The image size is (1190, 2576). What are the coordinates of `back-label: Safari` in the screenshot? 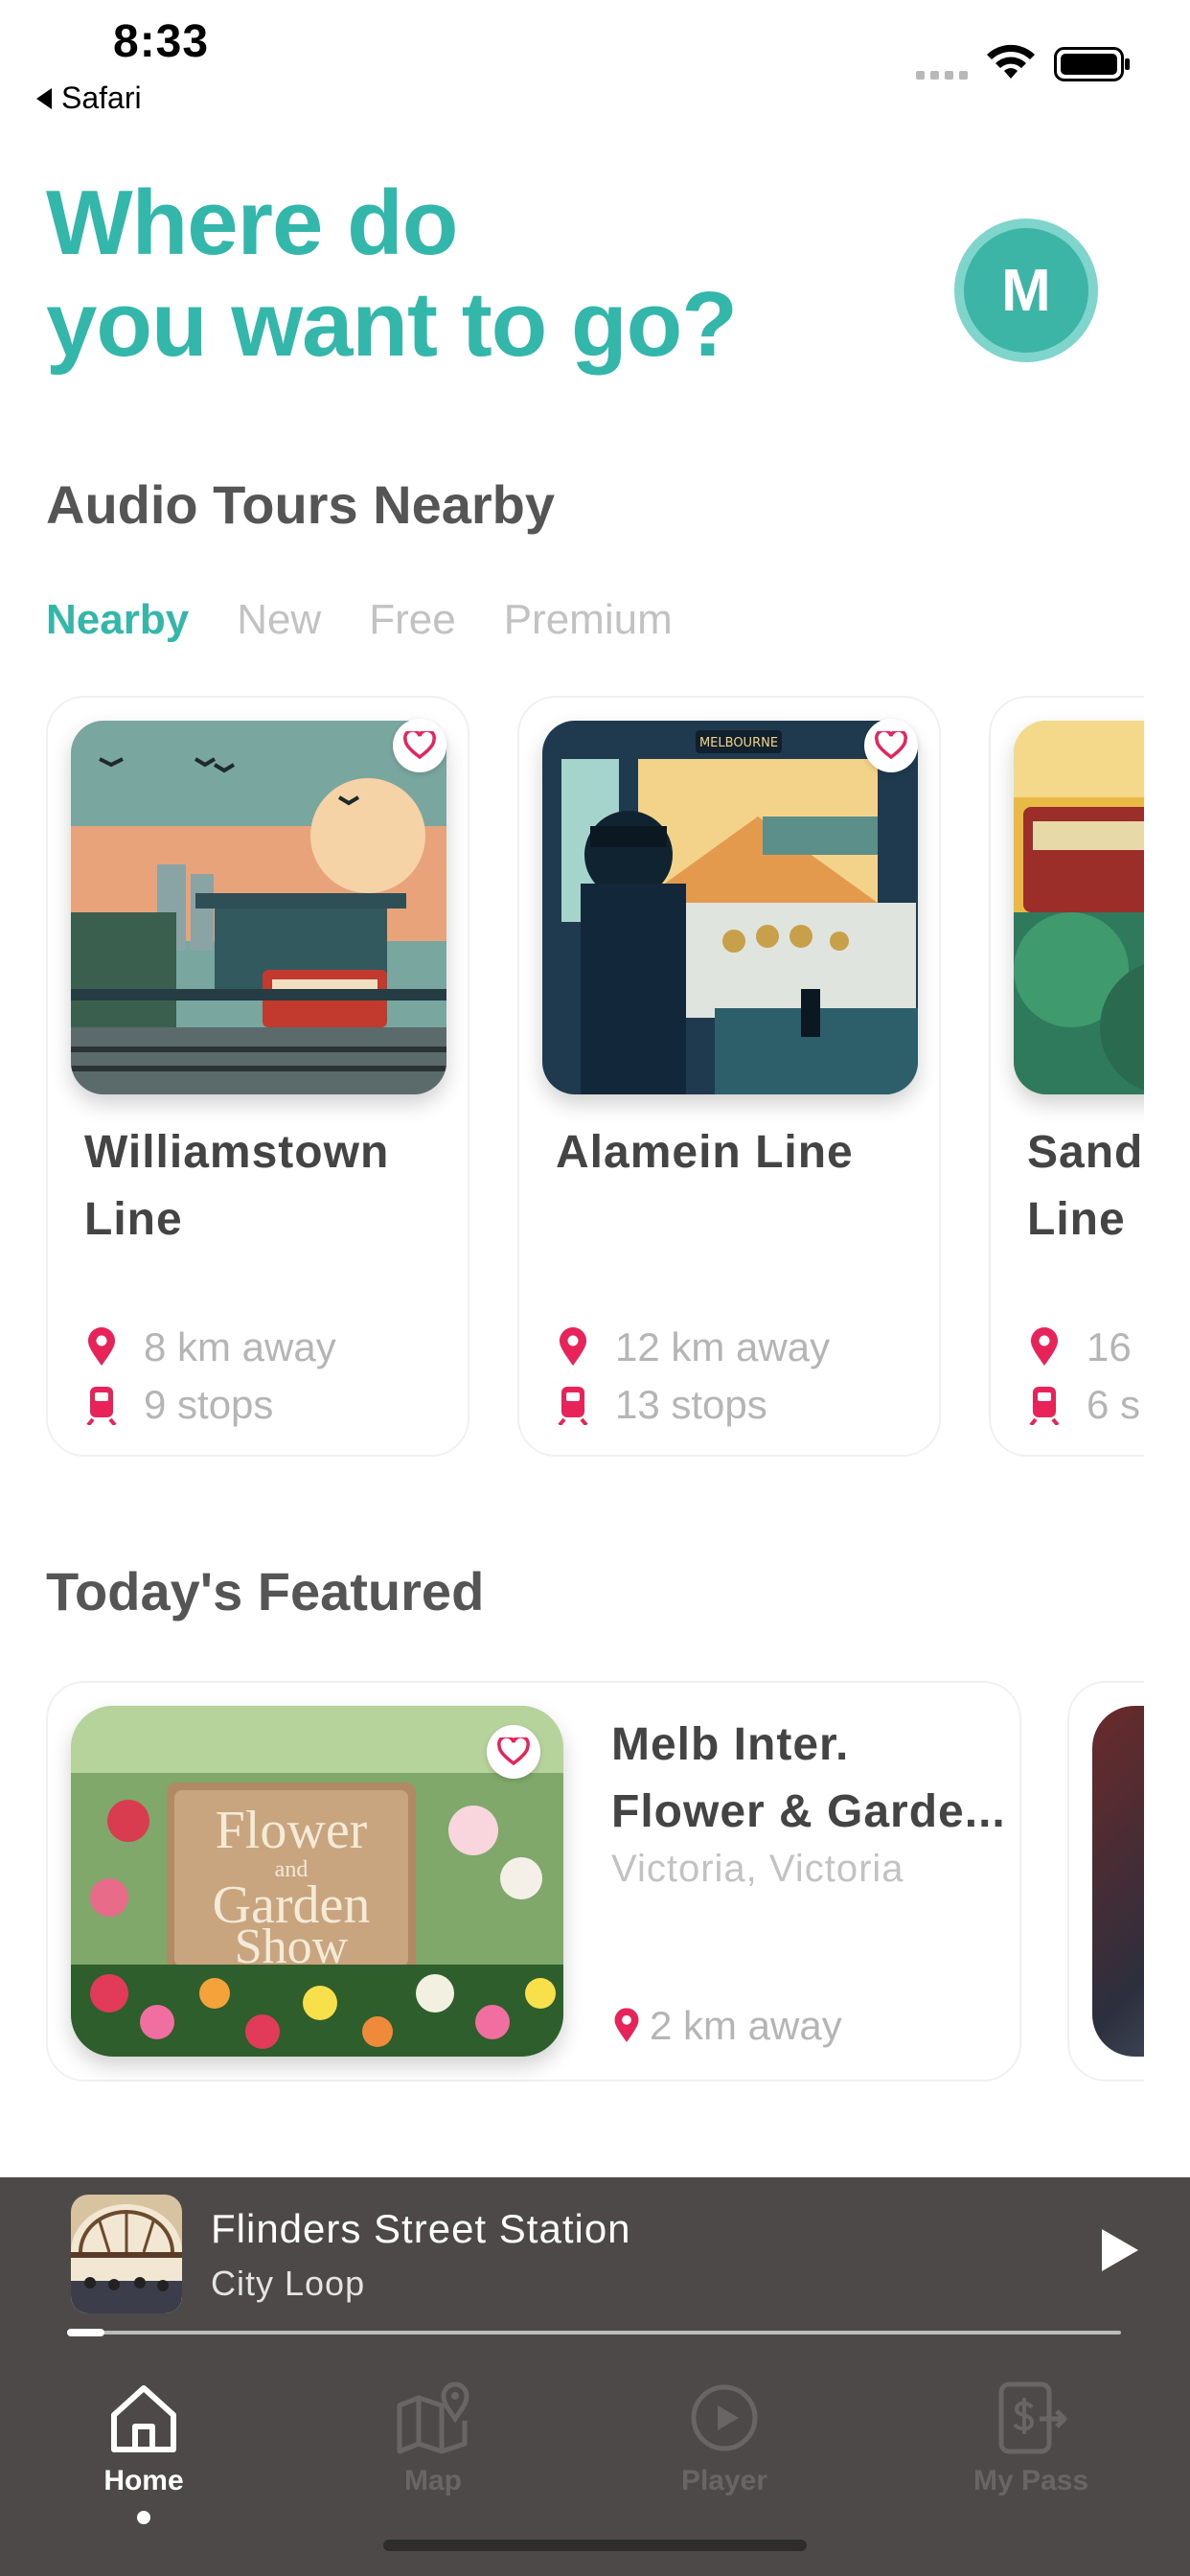 It's located at (101, 97).